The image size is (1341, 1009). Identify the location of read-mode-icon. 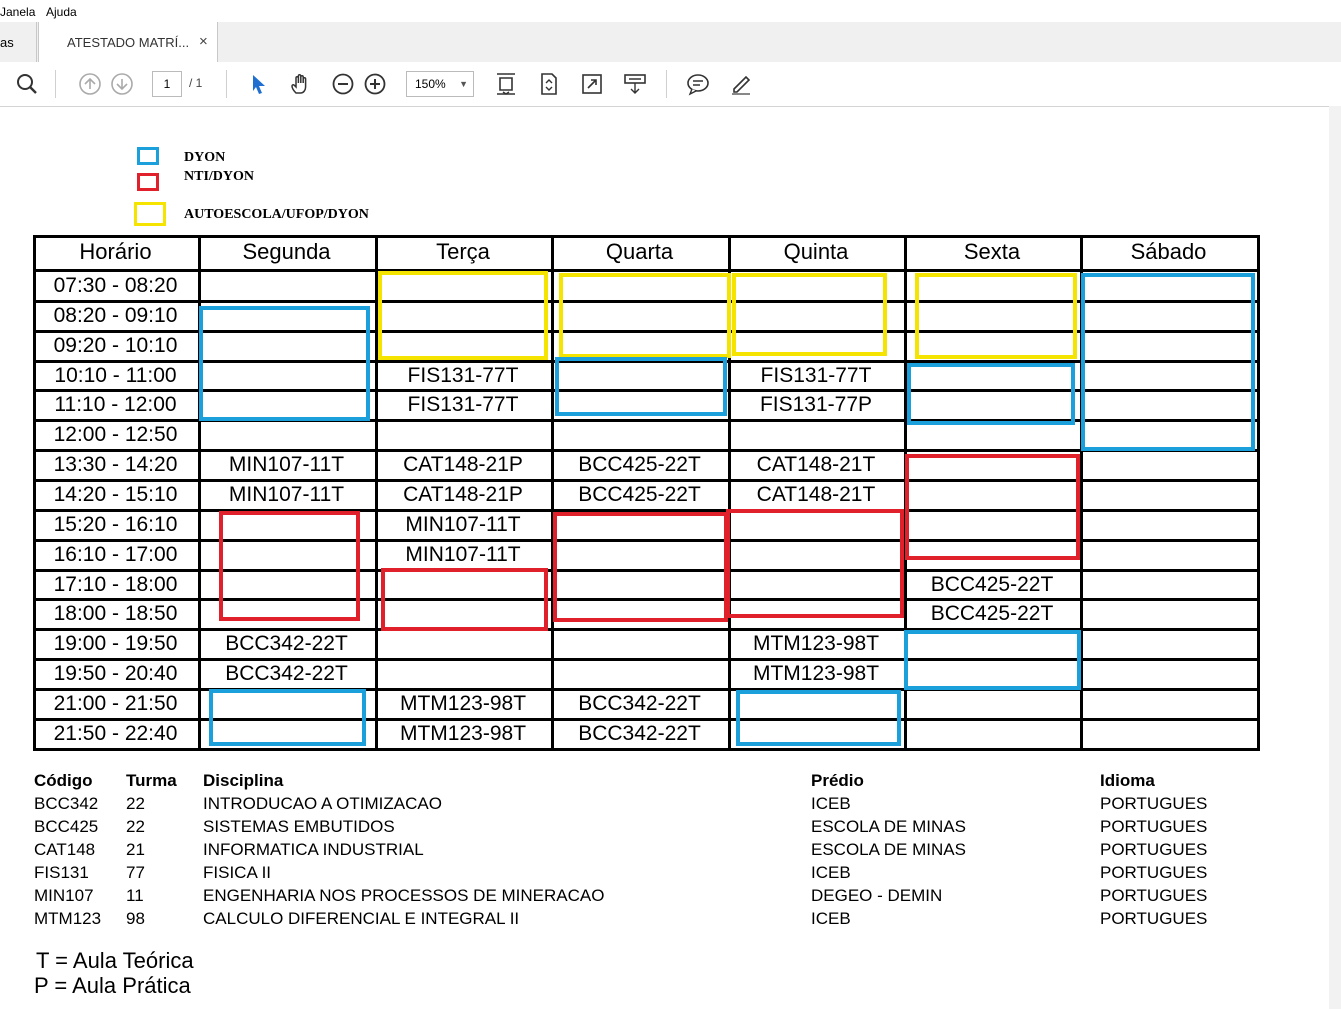
(635, 84).